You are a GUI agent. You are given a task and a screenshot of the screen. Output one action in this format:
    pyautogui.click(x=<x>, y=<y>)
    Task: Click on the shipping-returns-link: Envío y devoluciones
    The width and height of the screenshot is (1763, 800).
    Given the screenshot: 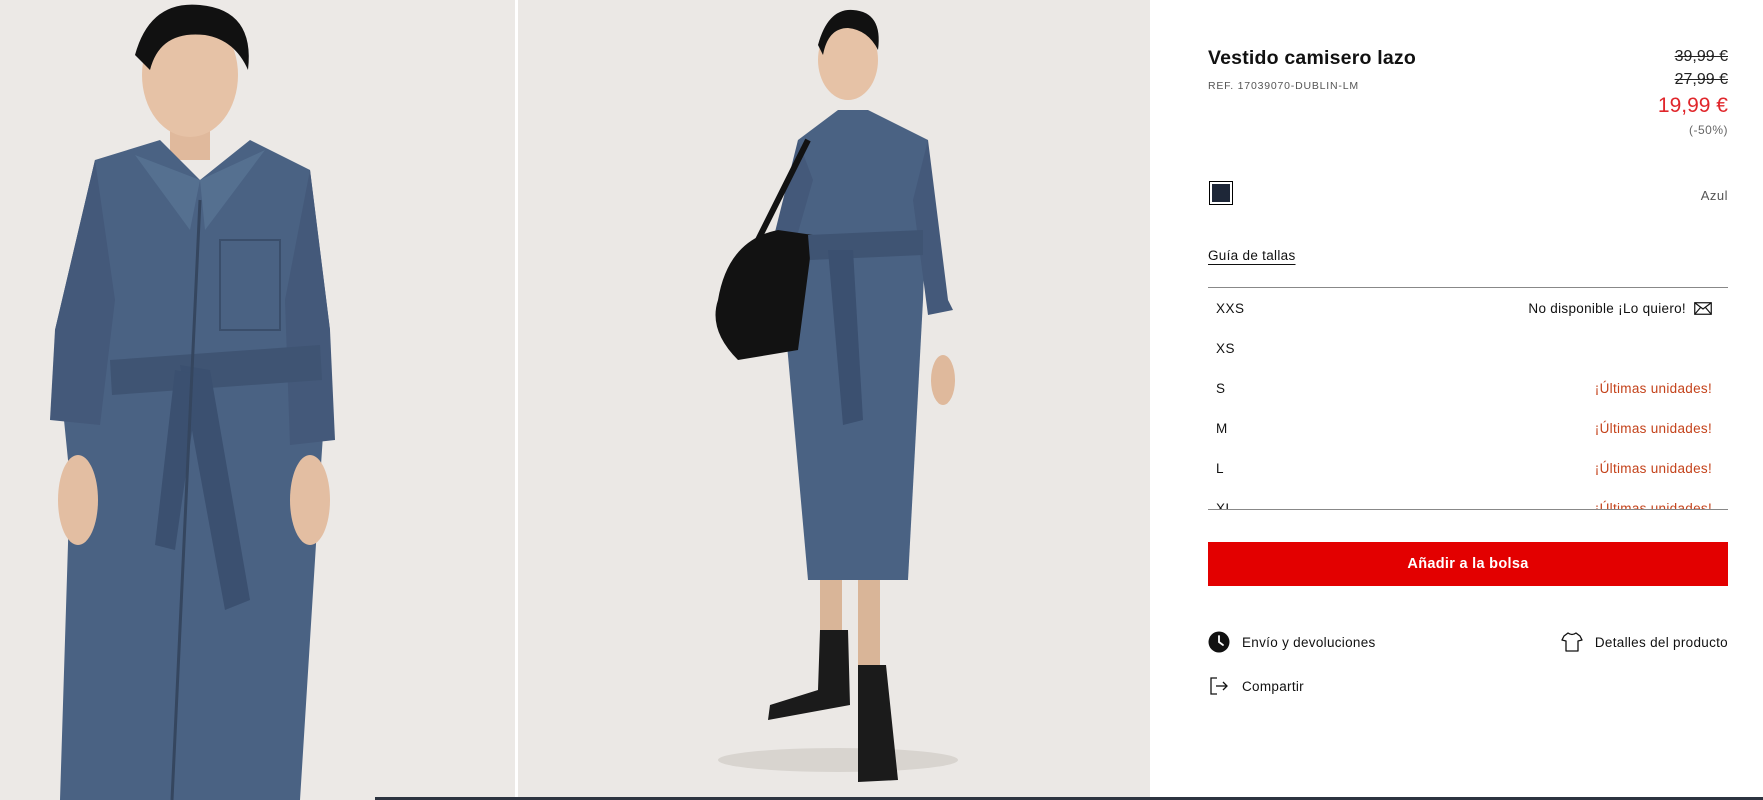 What is the action you would take?
    pyautogui.click(x=1292, y=642)
    